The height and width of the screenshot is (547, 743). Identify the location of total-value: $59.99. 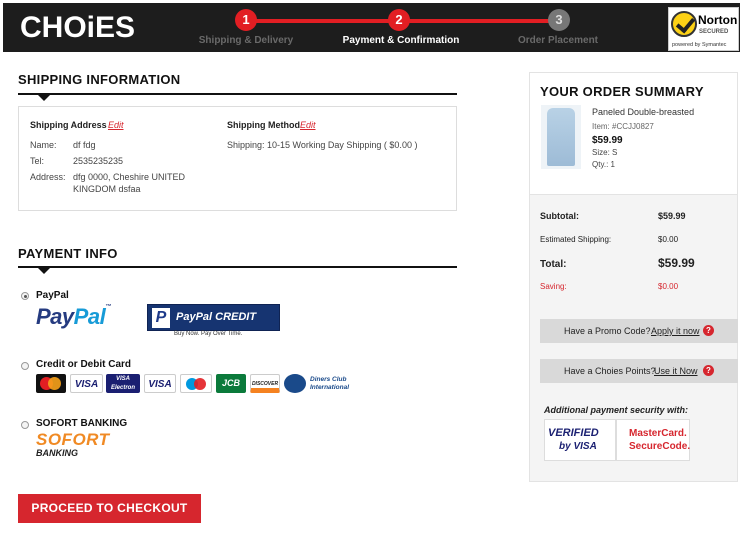
(676, 263).